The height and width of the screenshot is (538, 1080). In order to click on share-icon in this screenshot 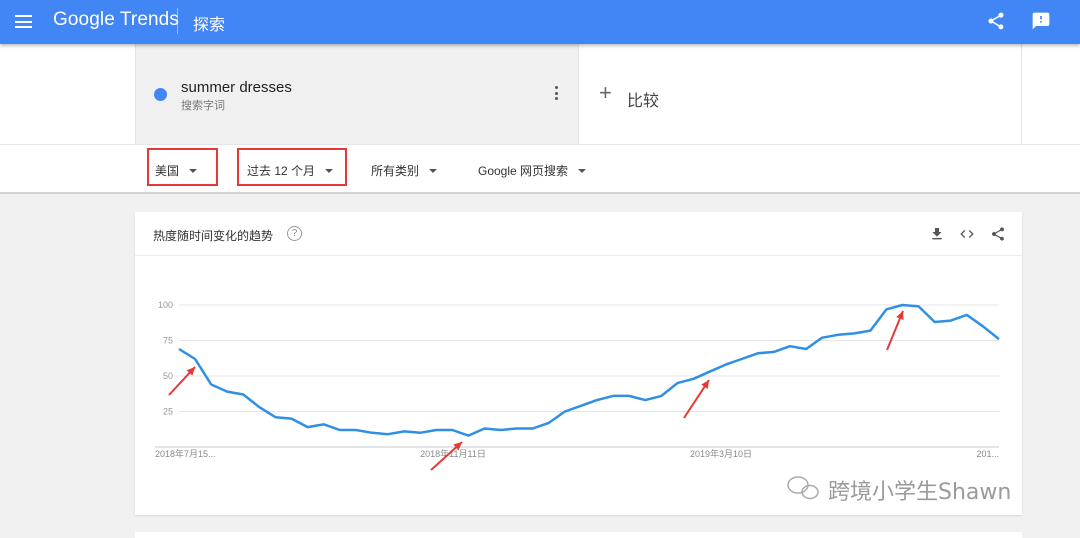, I will do `click(996, 21)`.